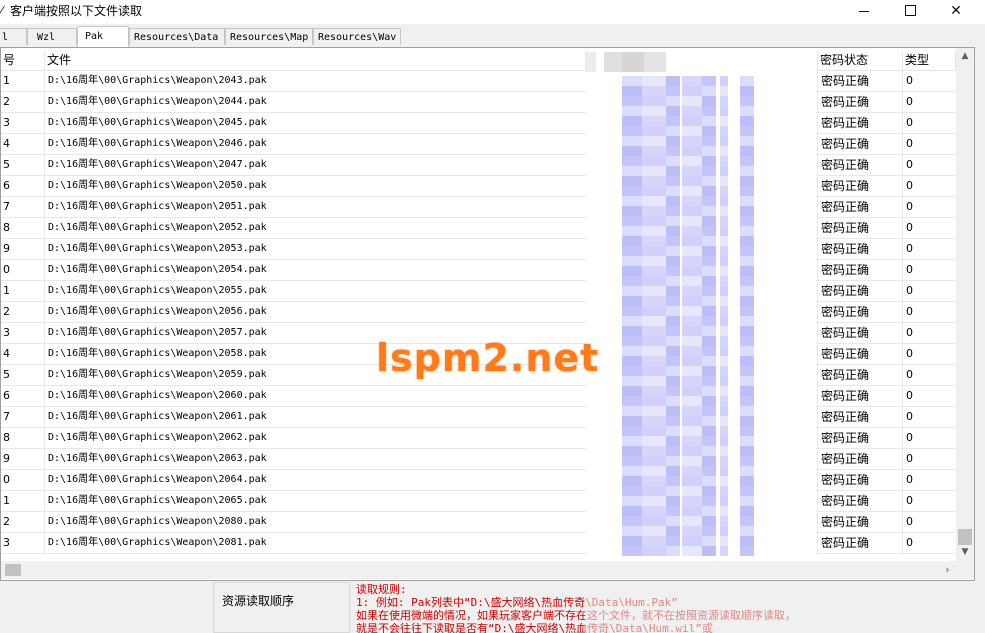 The height and width of the screenshot is (633, 985). I want to click on tab-pak: Pak, so click(103, 36).